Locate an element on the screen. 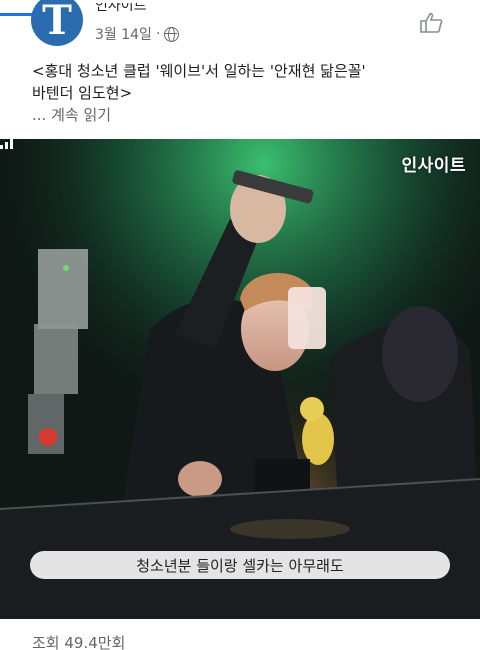 The height and width of the screenshot is (650, 480). video-subtitle: 청소년분 들이랑 셀카는 아무래도 is located at coordinates (240, 565).